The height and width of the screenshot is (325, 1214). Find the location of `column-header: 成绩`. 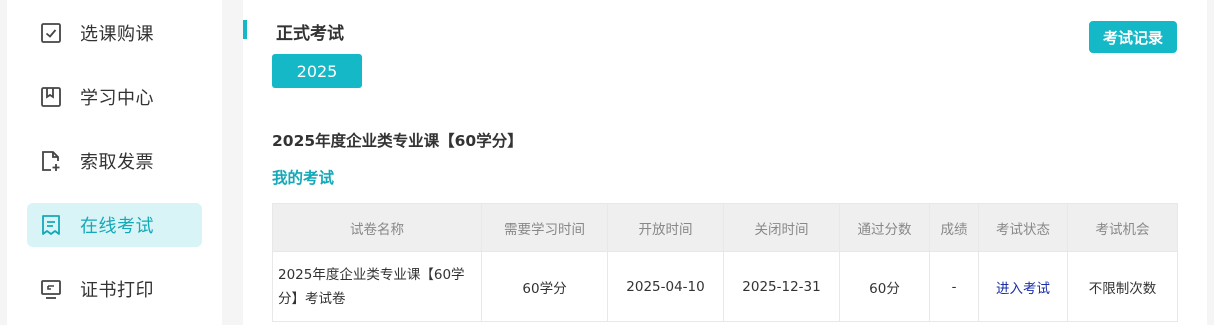

column-header: 成绩 is located at coordinates (954, 227).